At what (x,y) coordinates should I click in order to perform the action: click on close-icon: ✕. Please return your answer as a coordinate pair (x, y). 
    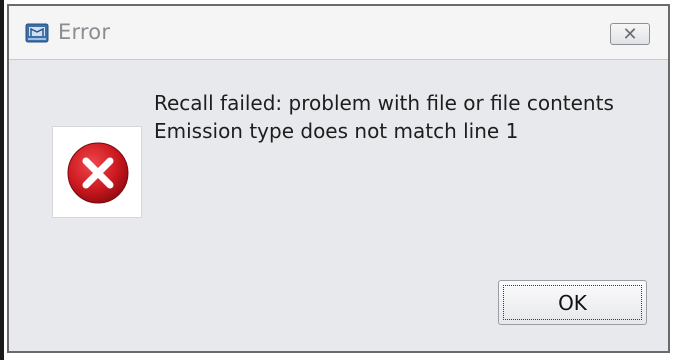
    Looking at the image, I should click on (630, 34).